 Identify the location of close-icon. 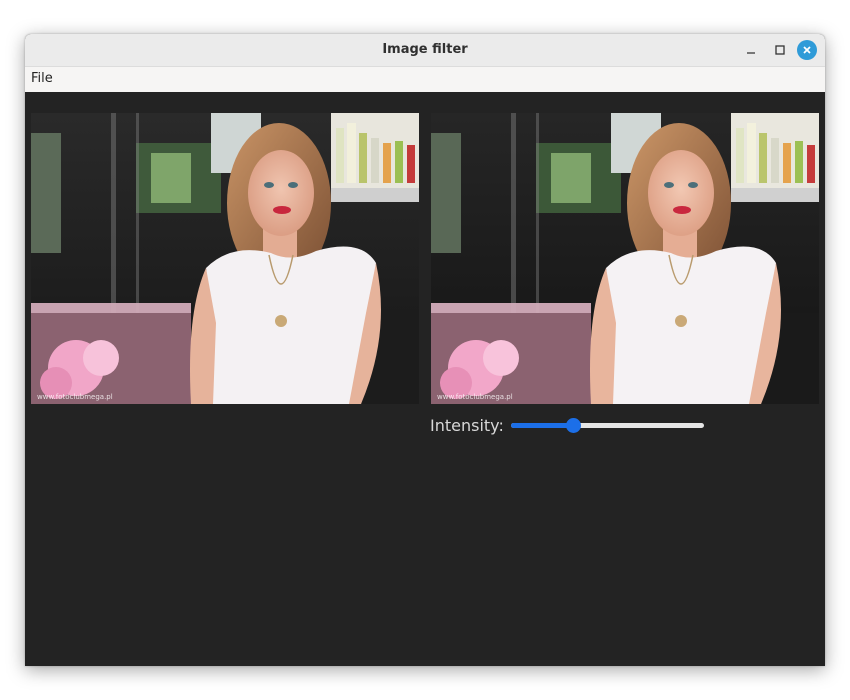
(807, 50).